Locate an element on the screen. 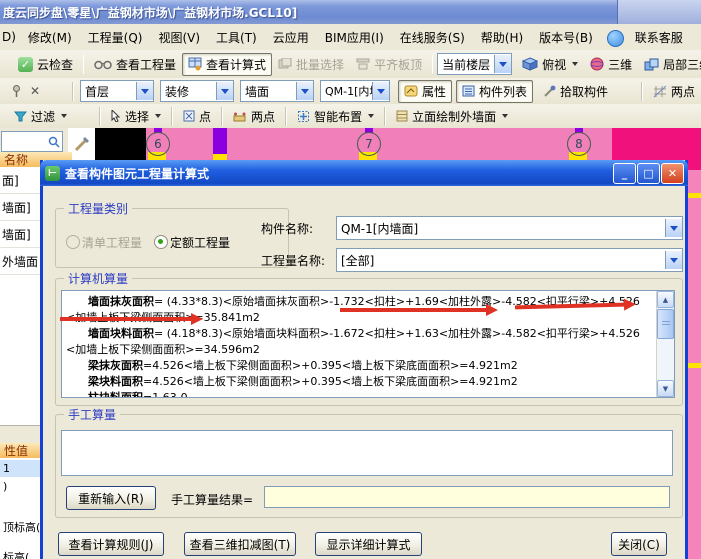 The height and width of the screenshot is (559, 701). canvas-black-region is located at coordinates (120, 144).